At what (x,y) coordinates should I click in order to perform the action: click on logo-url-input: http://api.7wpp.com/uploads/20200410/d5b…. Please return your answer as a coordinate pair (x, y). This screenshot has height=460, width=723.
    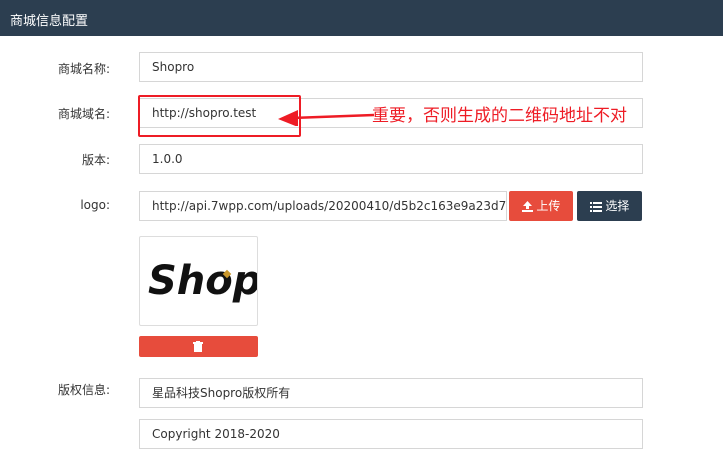
    Looking at the image, I should click on (323, 206).